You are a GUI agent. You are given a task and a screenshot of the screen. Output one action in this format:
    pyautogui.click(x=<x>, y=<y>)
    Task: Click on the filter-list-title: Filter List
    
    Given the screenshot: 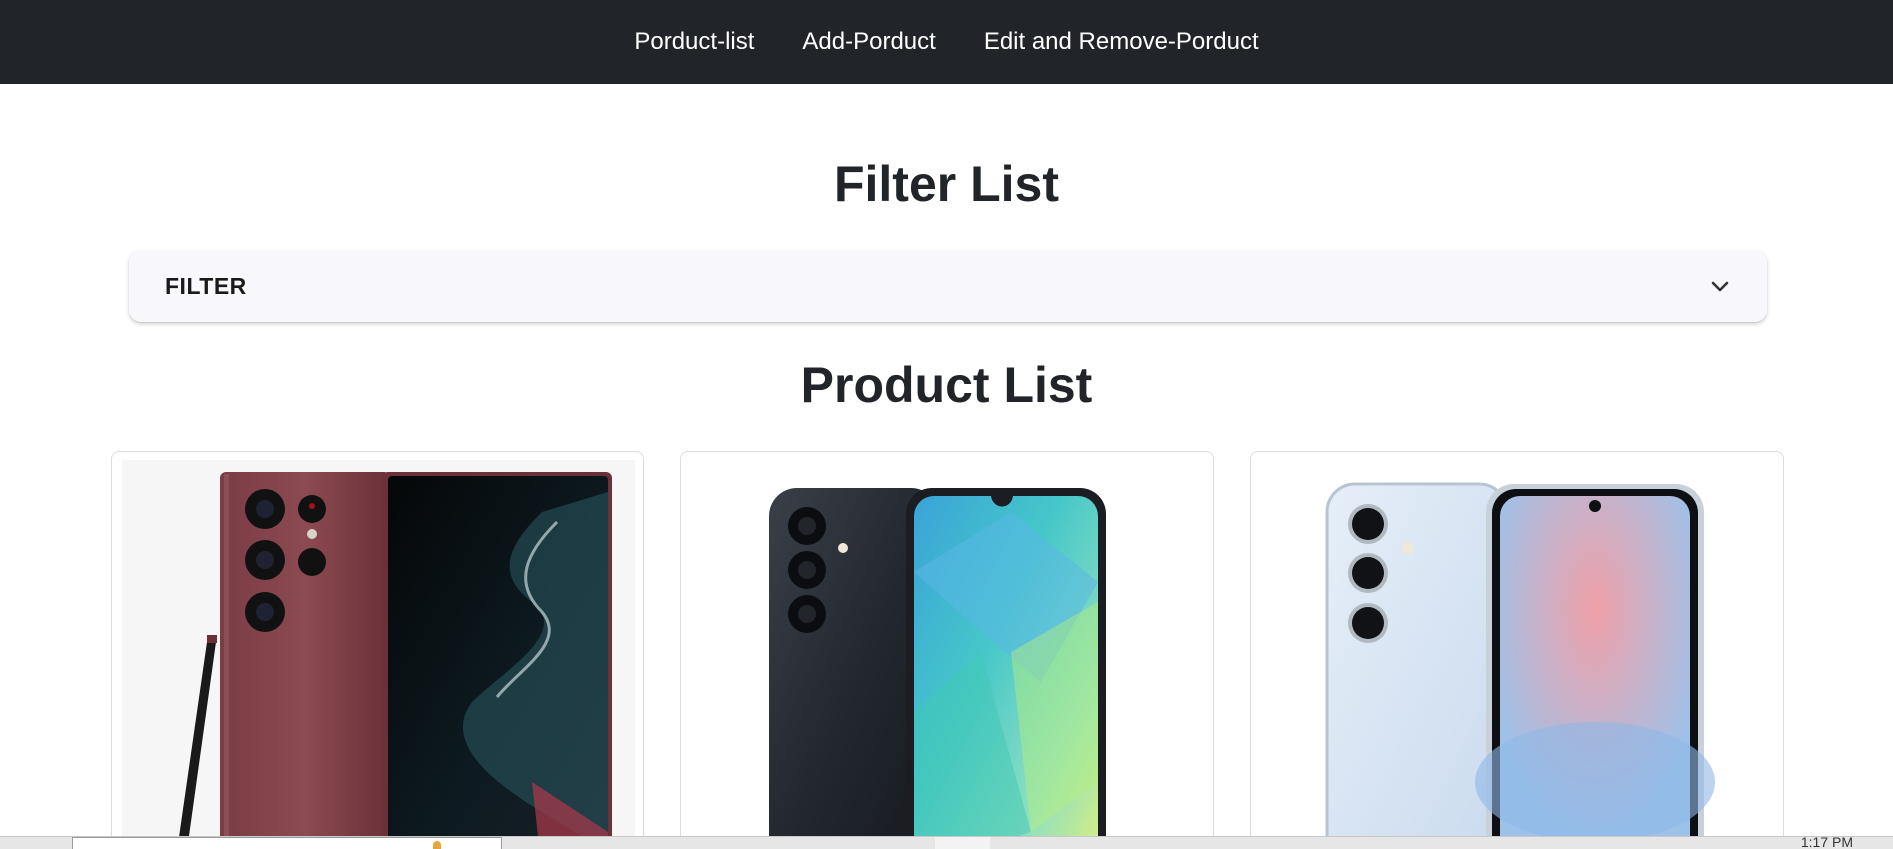 What is the action you would take?
    pyautogui.click(x=946, y=184)
    